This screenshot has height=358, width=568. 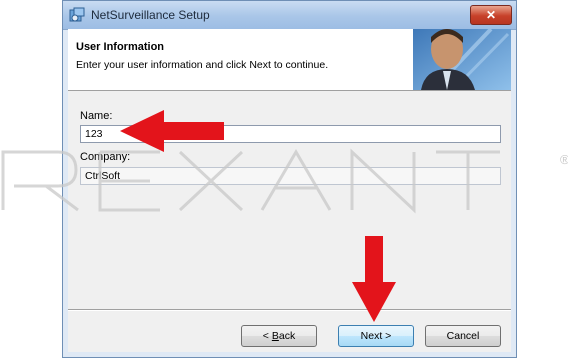 I want to click on next-button-label: Next >, so click(x=376, y=336).